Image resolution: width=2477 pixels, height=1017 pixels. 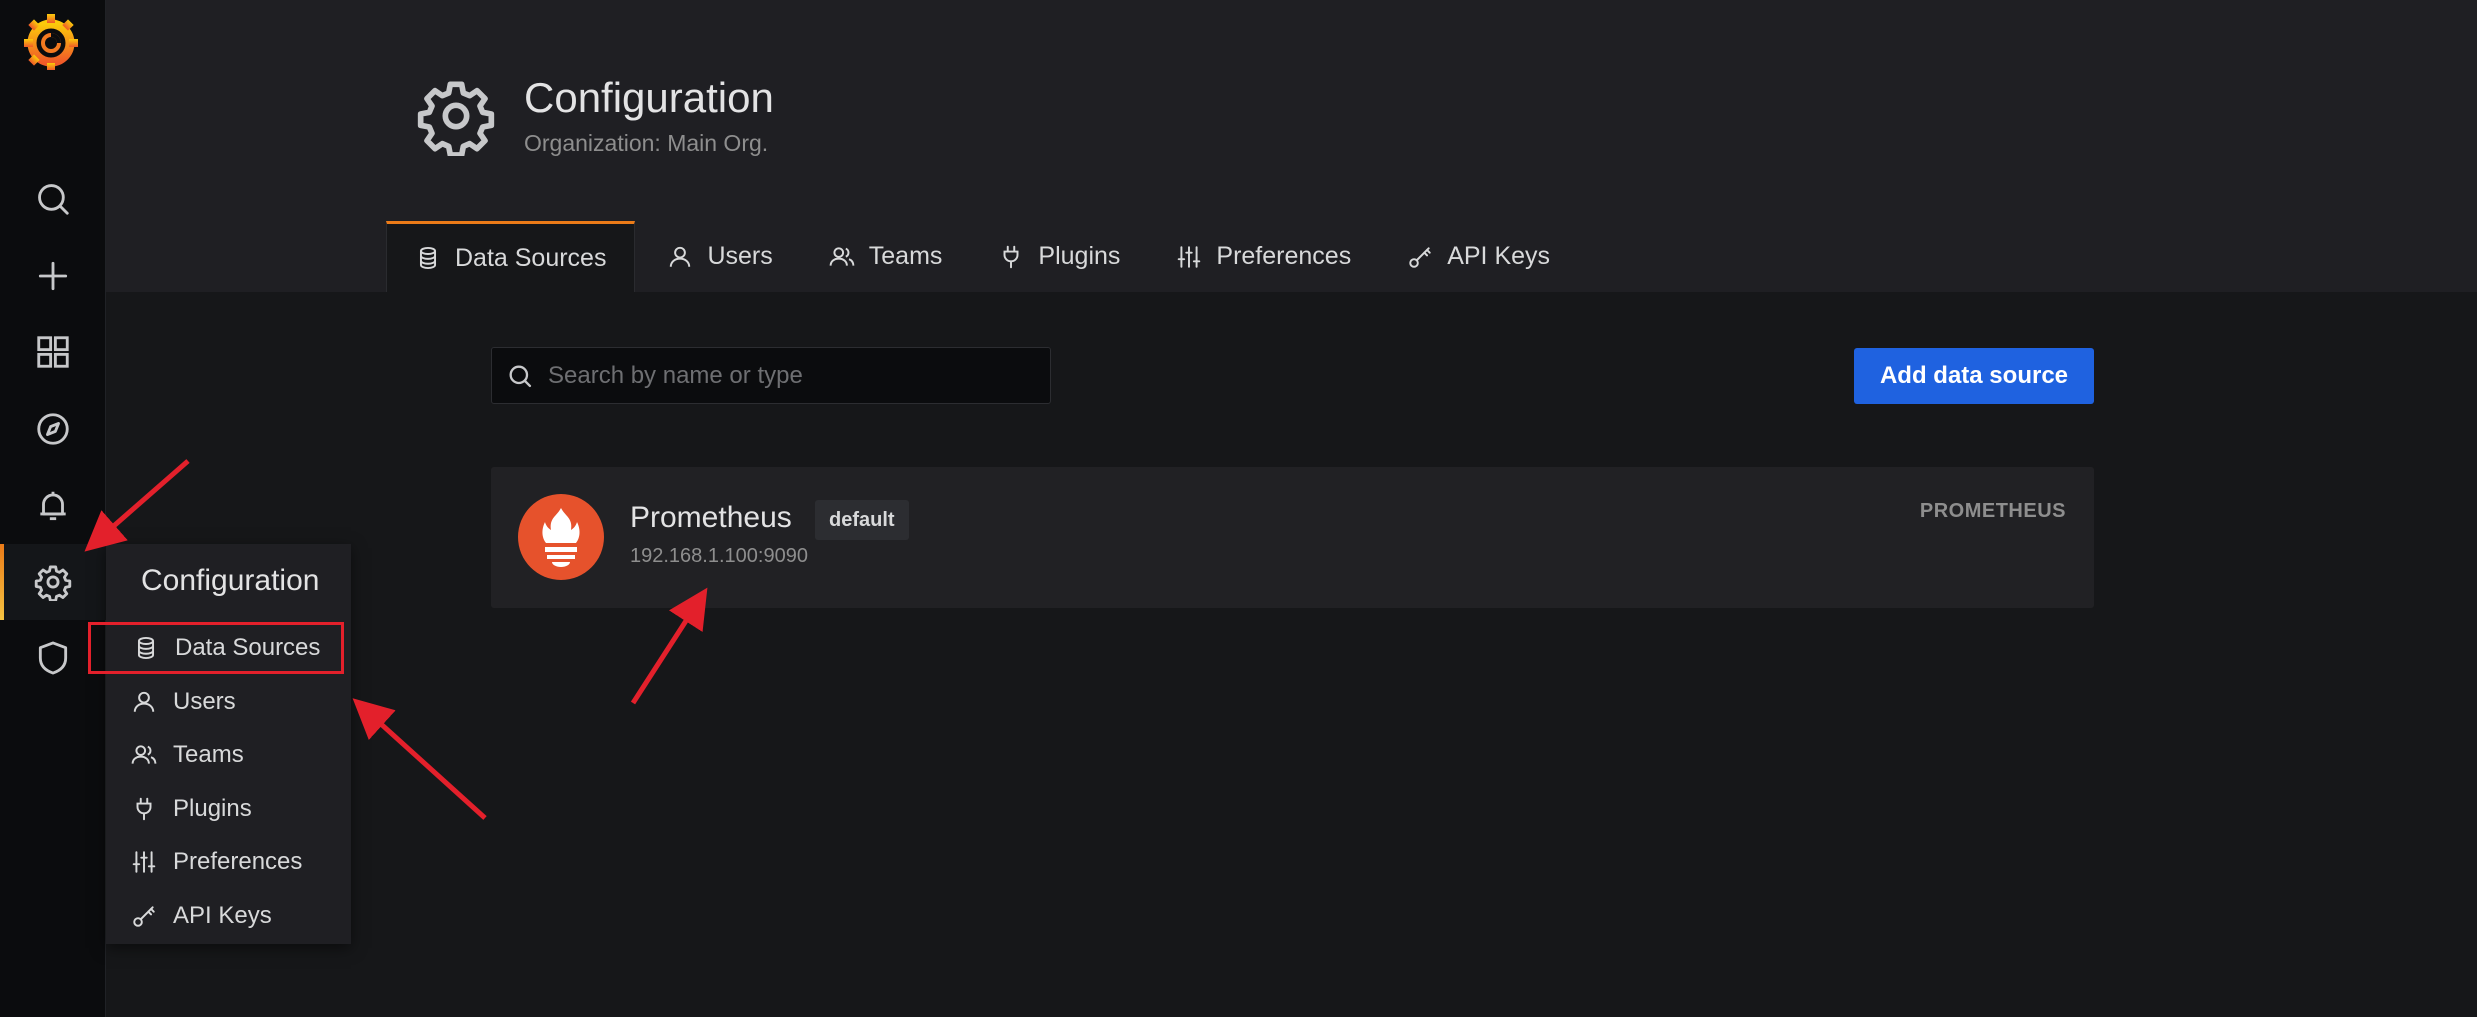 I want to click on shield-icon, so click(x=53, y=658).